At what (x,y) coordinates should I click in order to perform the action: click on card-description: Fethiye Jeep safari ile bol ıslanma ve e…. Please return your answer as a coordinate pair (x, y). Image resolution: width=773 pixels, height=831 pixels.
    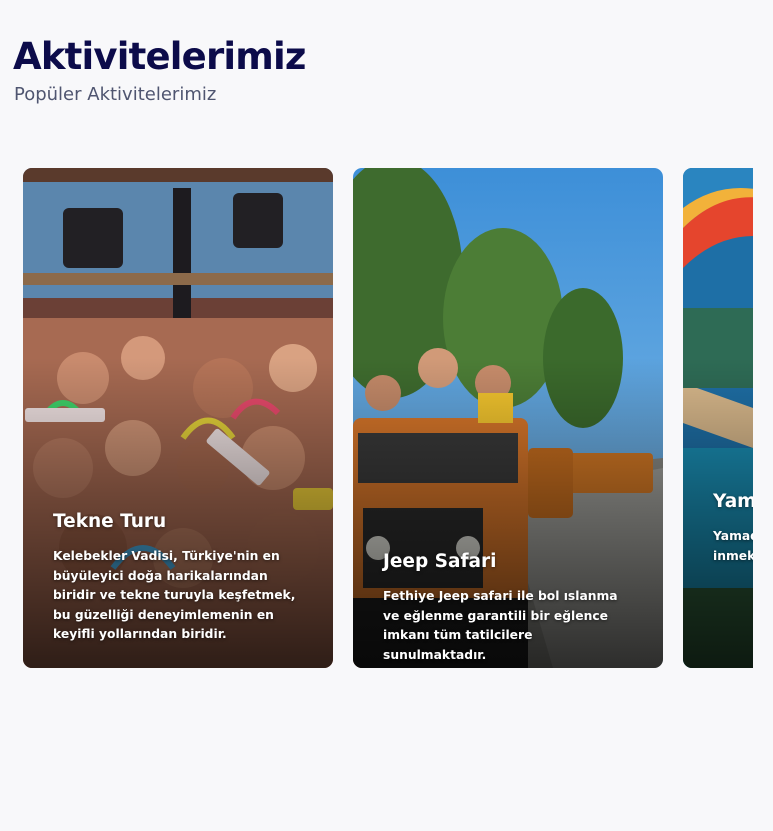
    Looking at the image, I should click on (500, 625).